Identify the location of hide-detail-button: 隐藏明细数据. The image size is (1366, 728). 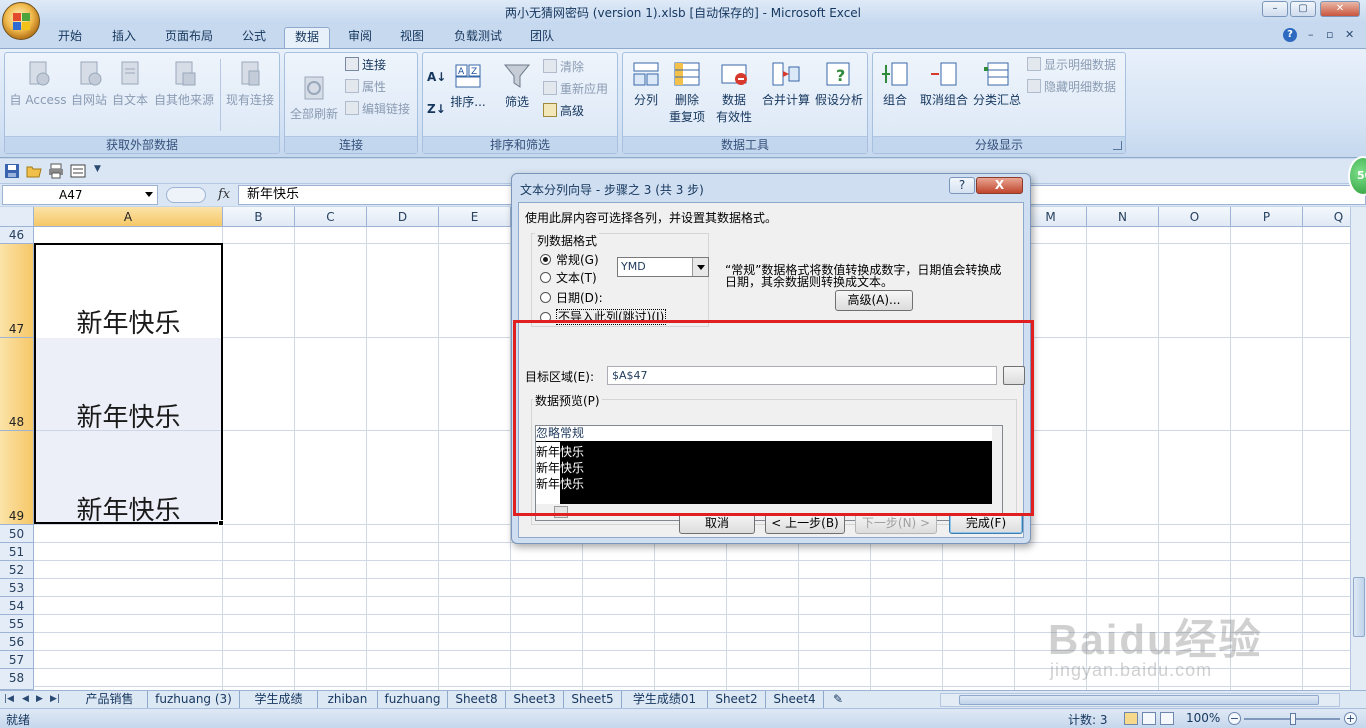
(1071, 87).